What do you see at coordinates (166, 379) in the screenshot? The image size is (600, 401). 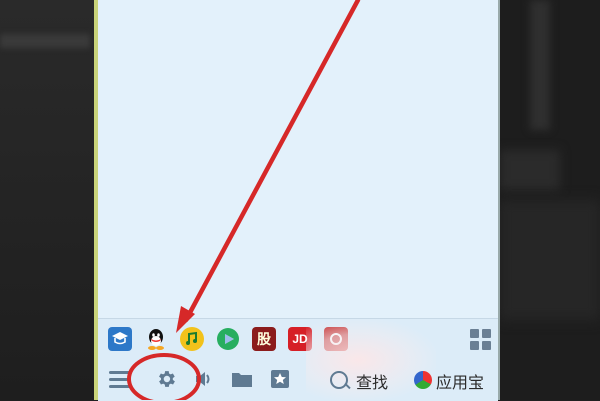 I see `settings-gear-icon` at bounding box center [166, 379].